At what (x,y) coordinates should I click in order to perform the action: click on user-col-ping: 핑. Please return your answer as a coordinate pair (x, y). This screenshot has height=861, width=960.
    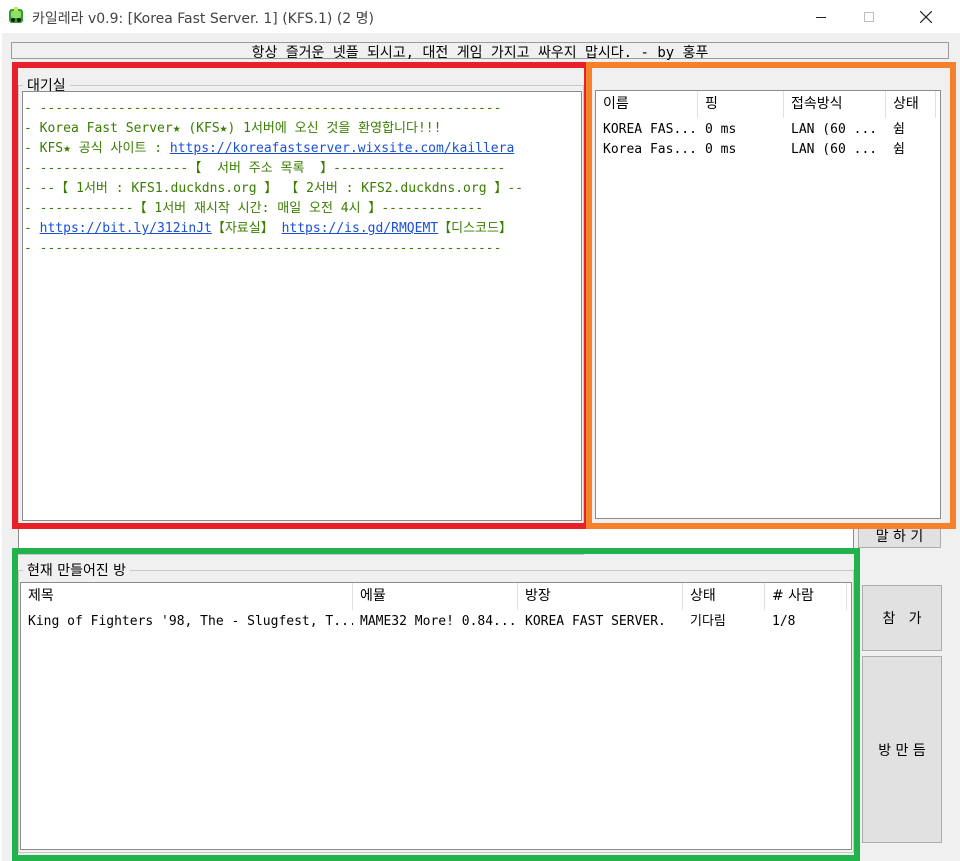
    Looking at the image, I should click on (741, 104).